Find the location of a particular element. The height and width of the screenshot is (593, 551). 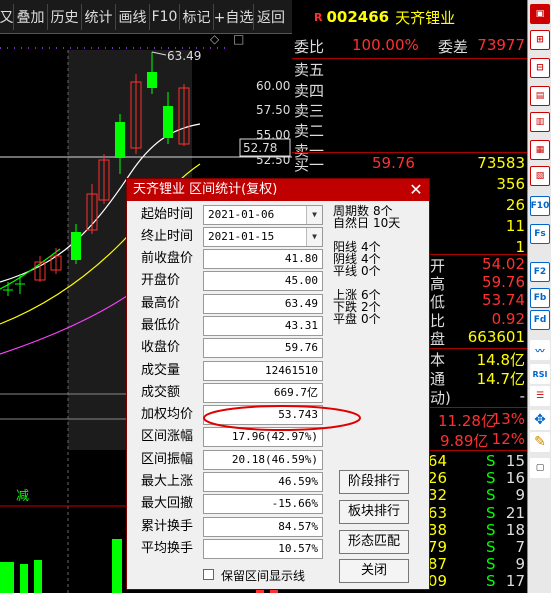

field-value: 45.00 is located at coordinates (263, 281).